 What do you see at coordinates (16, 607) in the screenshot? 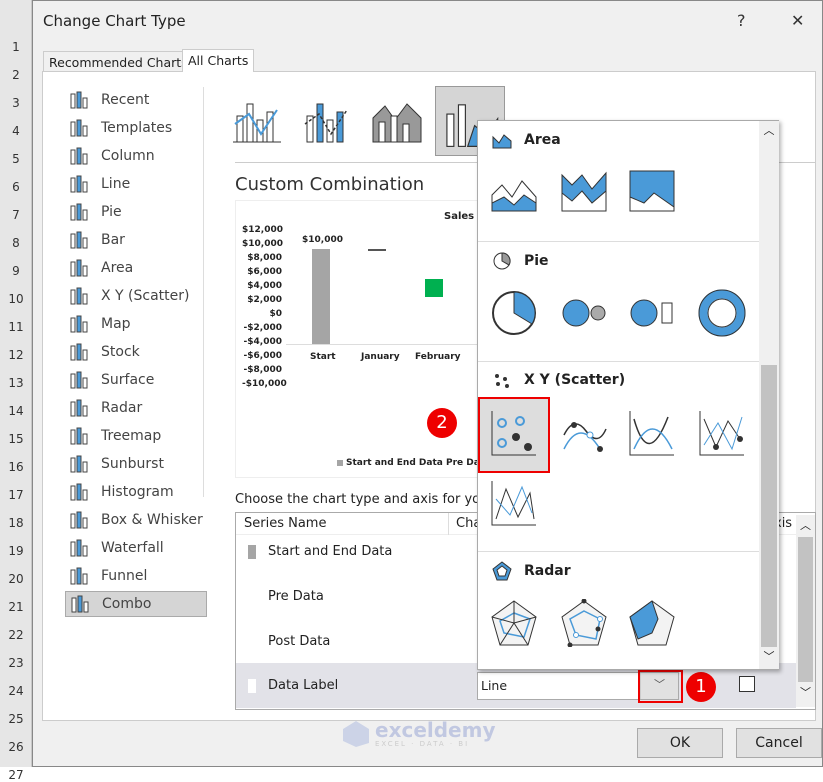
I see `row-number: 21` at bounding box center [16, 607].